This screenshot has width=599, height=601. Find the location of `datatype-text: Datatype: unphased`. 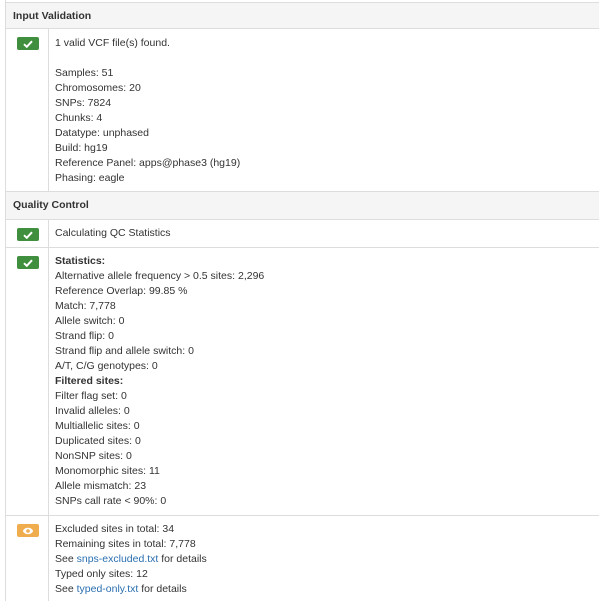

datatype-text: Datatype: unphased is located at coordinates (102, 133).